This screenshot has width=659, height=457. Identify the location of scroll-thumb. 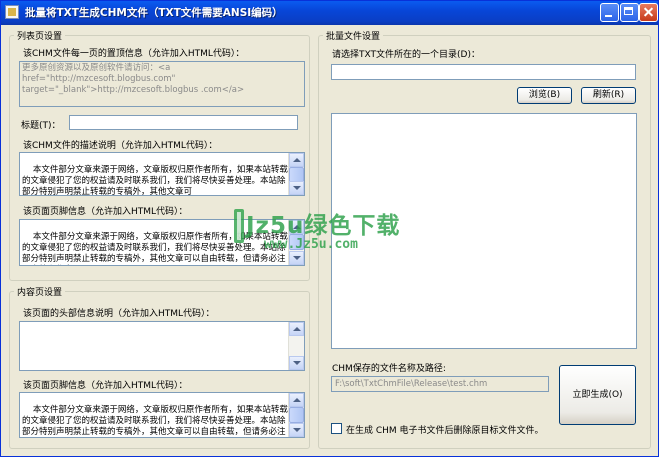
(296, 415).